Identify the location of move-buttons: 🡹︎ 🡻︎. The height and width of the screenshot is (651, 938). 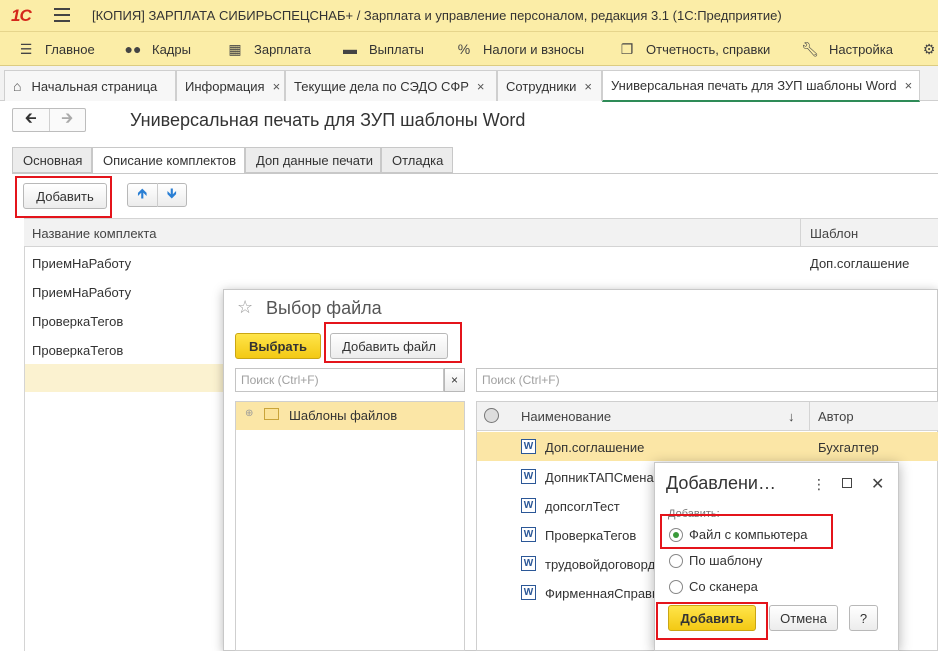
(157, 195).